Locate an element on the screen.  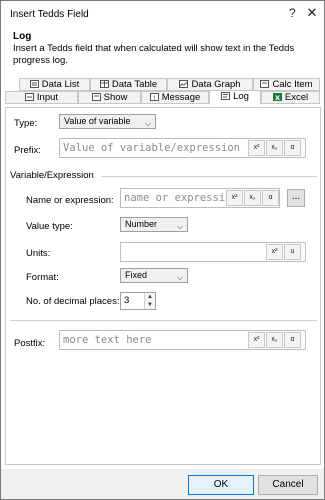
tab-data-list-label: Data List is located at coordinates (60, 84).